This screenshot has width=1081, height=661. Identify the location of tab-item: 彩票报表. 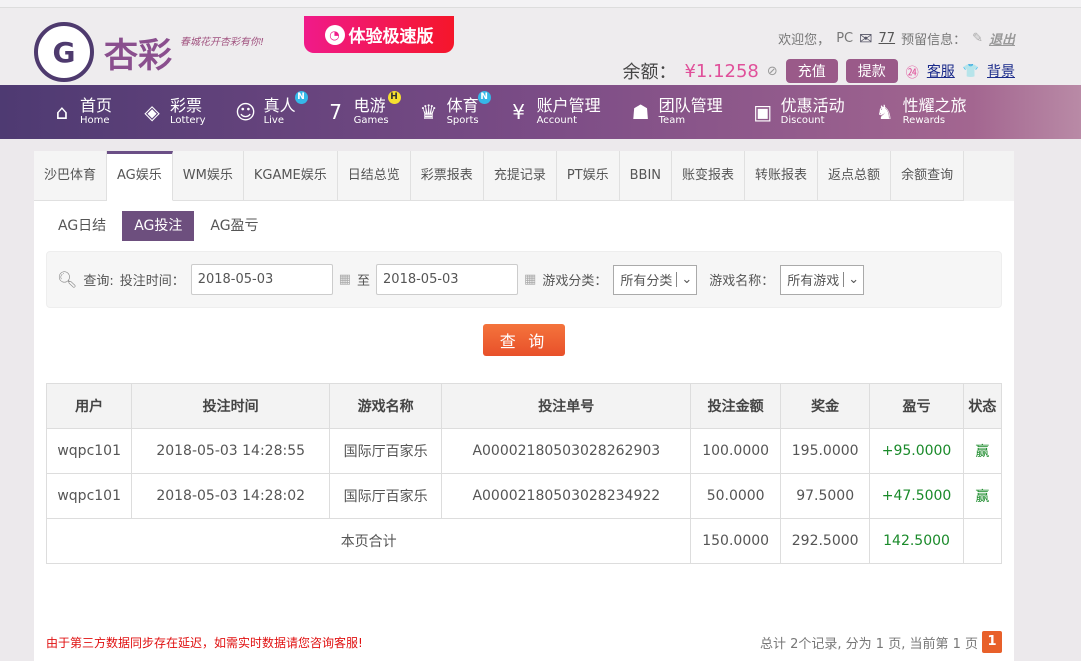
(447, 176).